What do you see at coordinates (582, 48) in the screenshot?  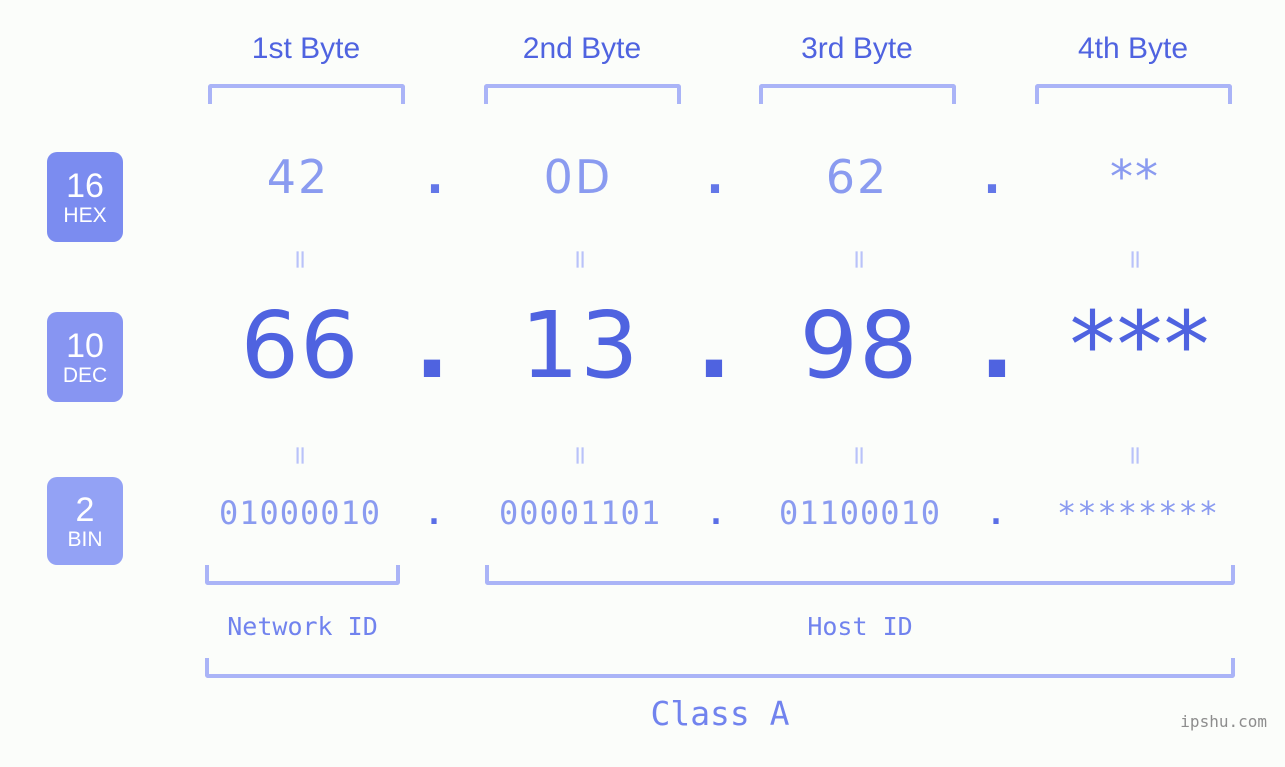 I see `byte-header-2: 2nd Byte` at bounding box center [582, 48].